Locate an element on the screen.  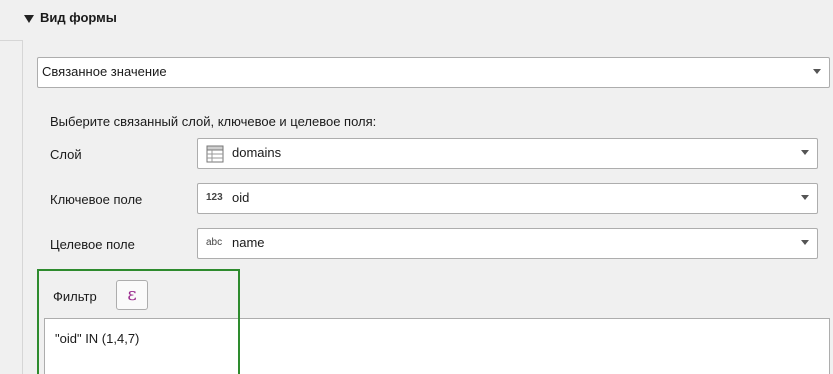
value-field-label: Целевое поле is located at coordinates (92, 244).